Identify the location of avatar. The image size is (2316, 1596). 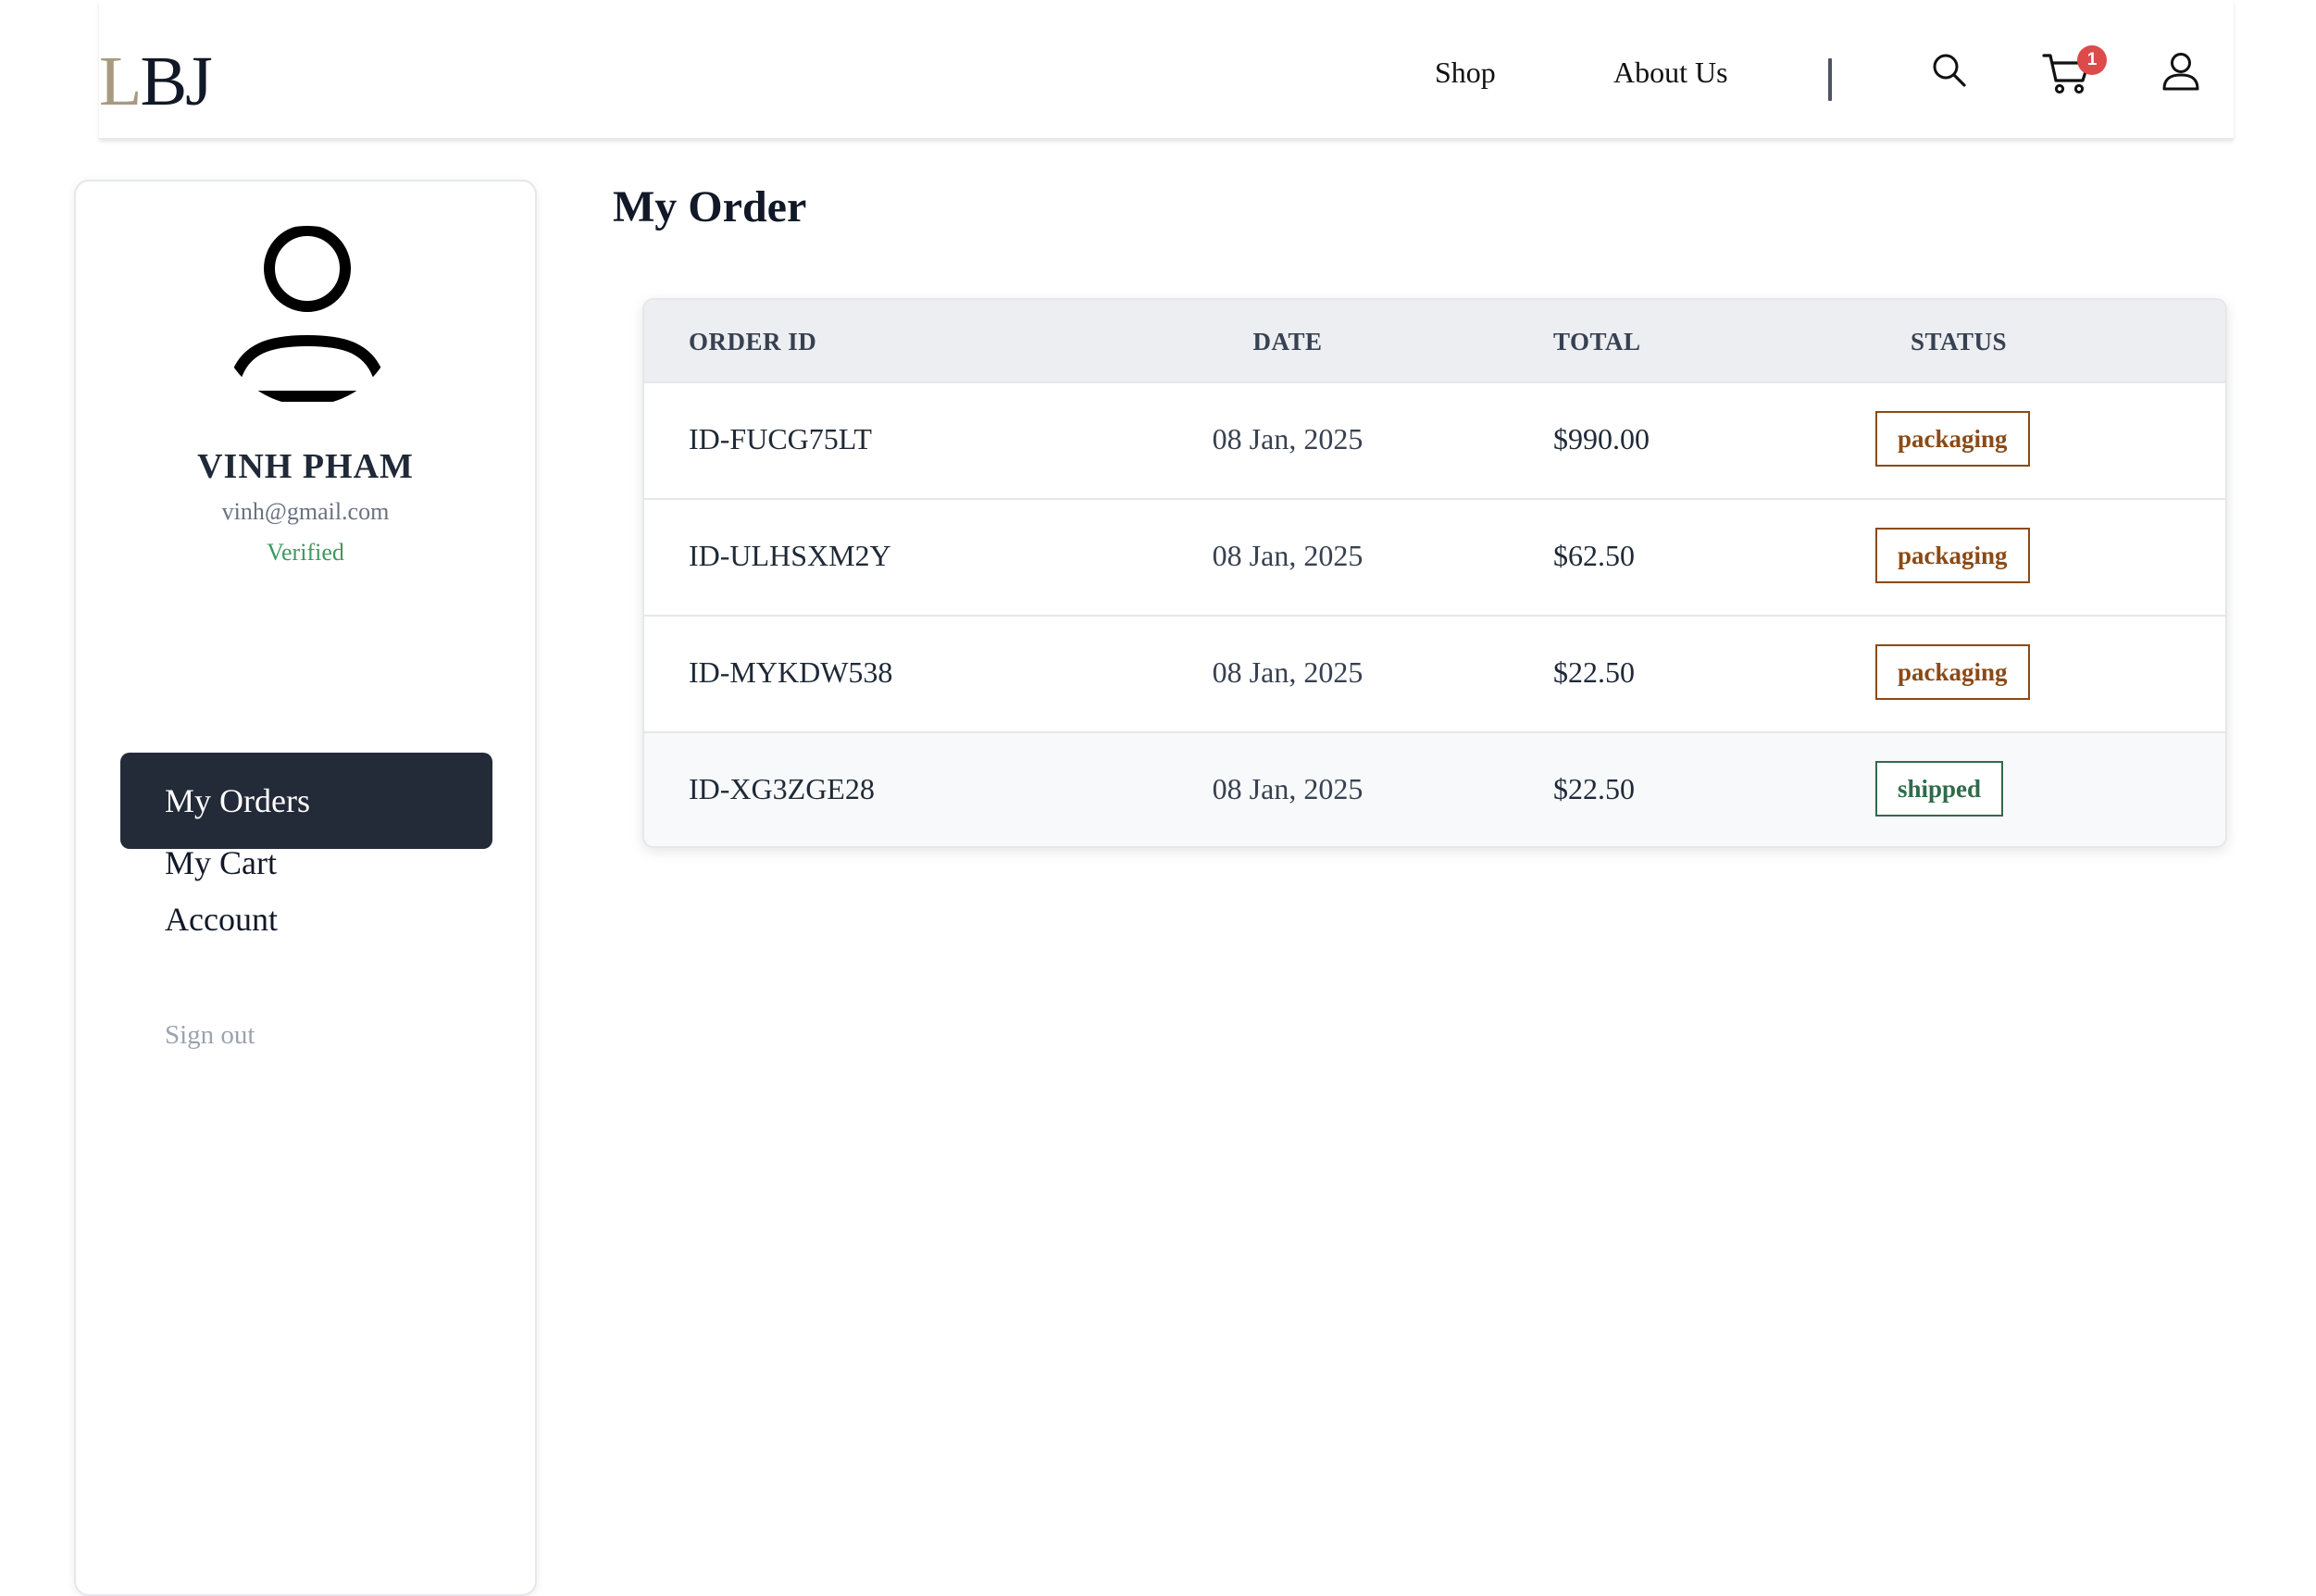
(308, 315).